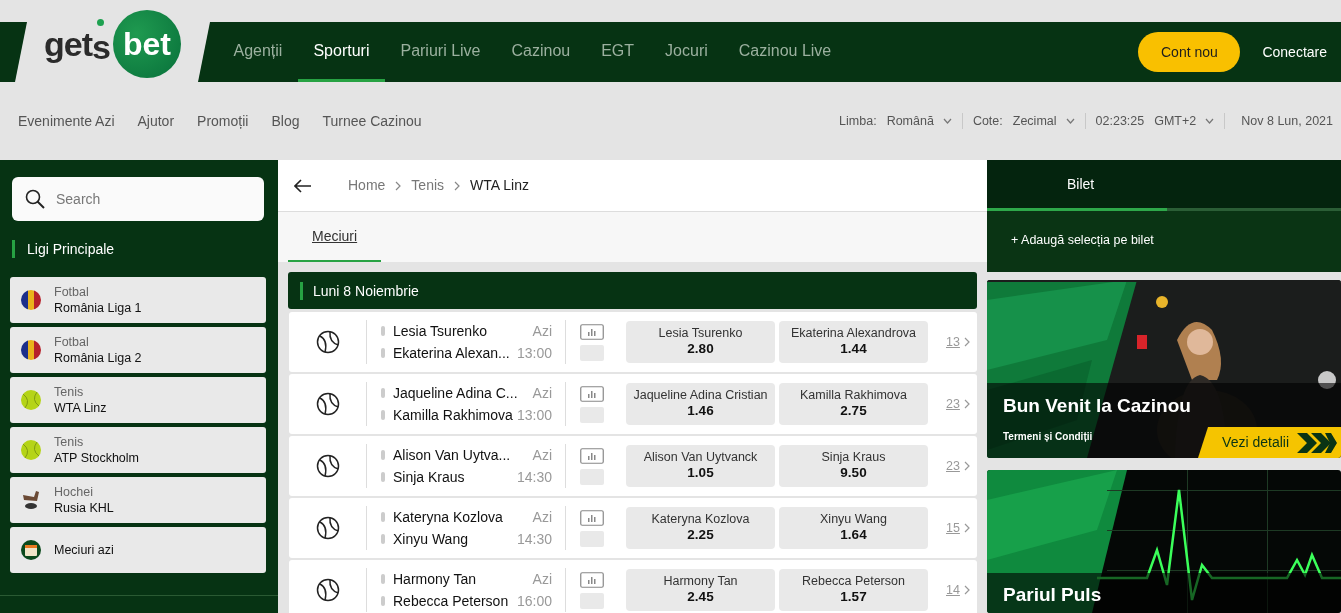  Describe the element at coordinates (434, 579) in the screenshot. I see `player-name: Harmony Tan` at that location.